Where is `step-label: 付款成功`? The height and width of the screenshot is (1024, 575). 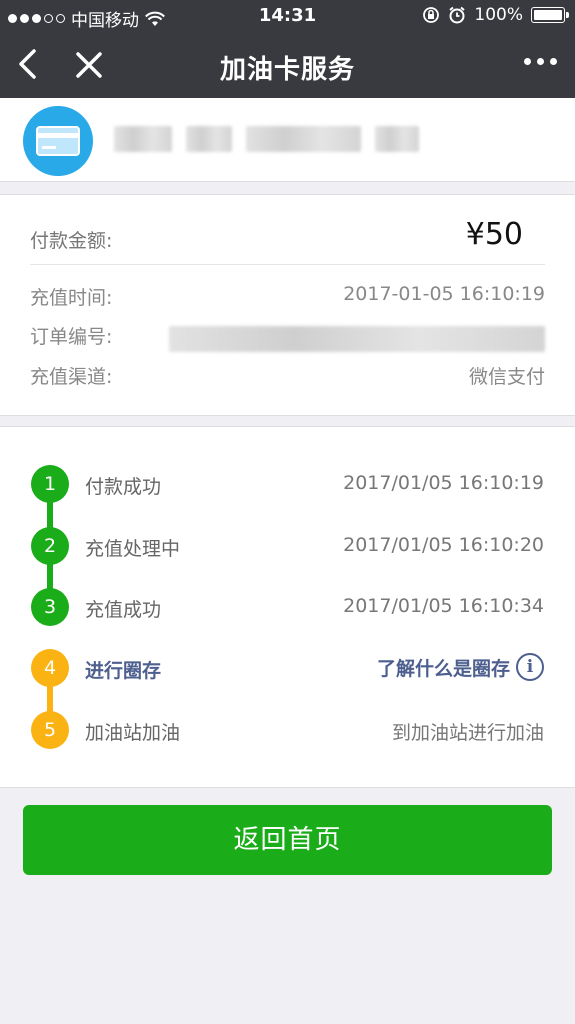 step-label: 付款成功 is located at coordinates (123, 487).